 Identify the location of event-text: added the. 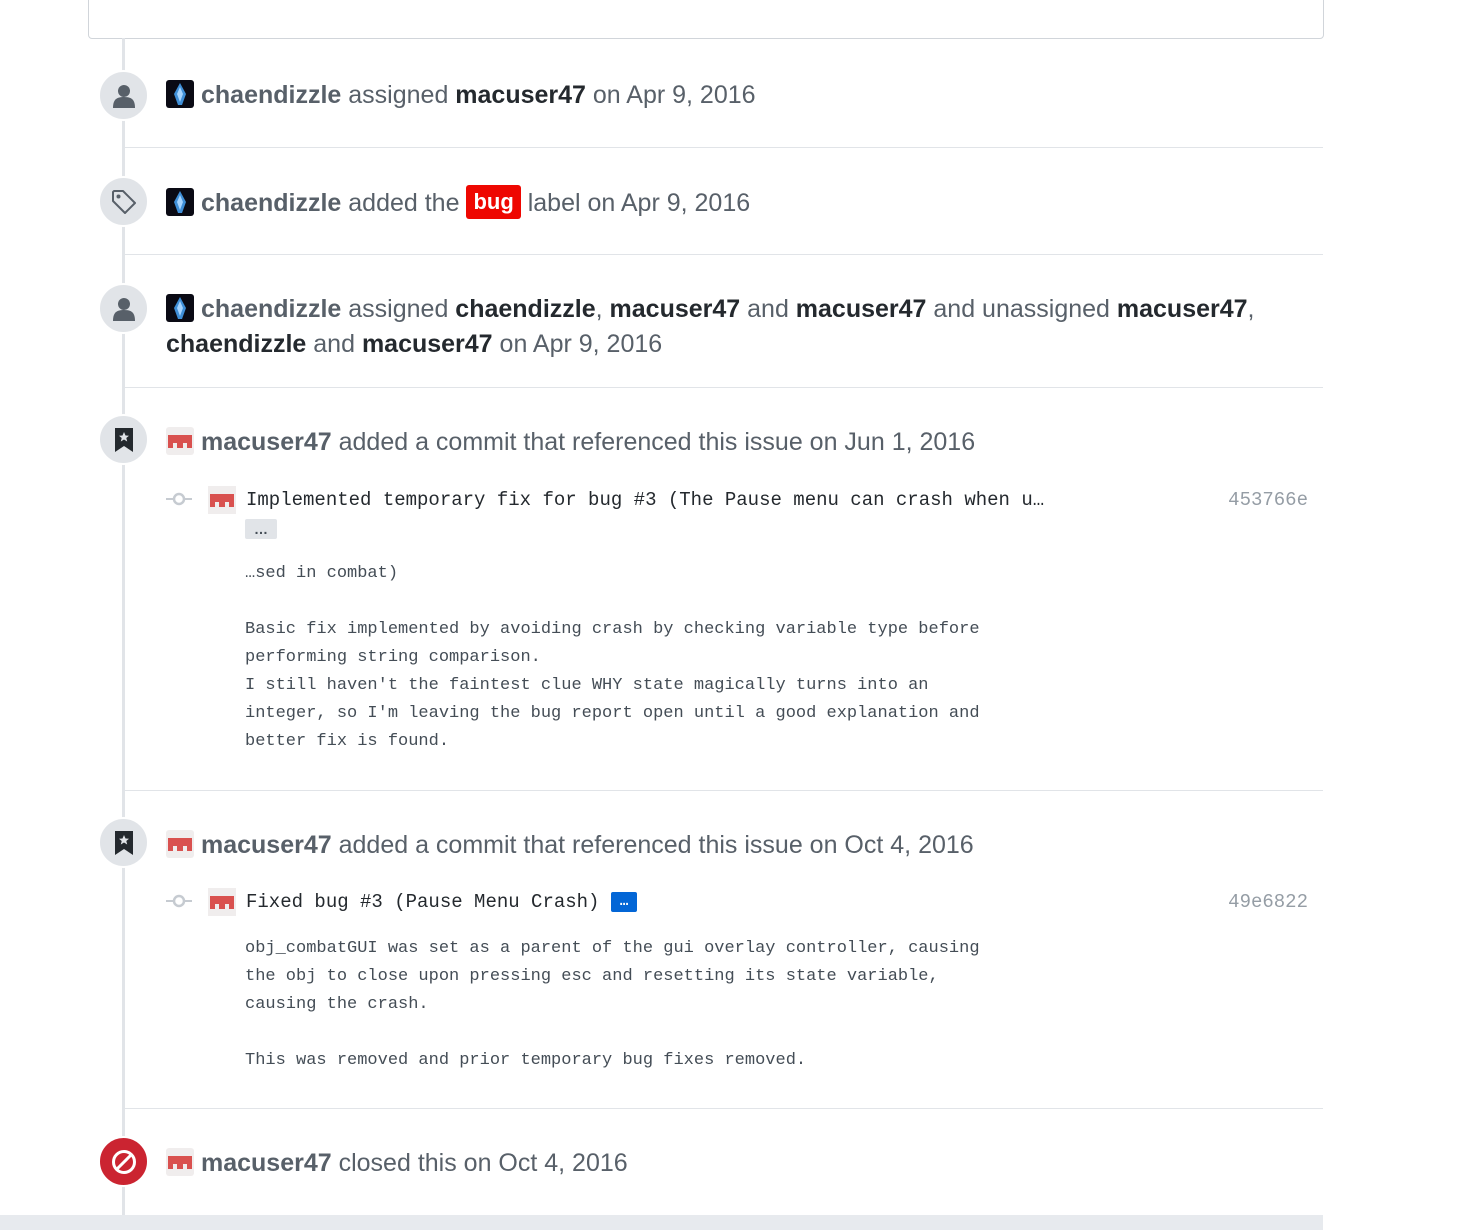
(404, 203).